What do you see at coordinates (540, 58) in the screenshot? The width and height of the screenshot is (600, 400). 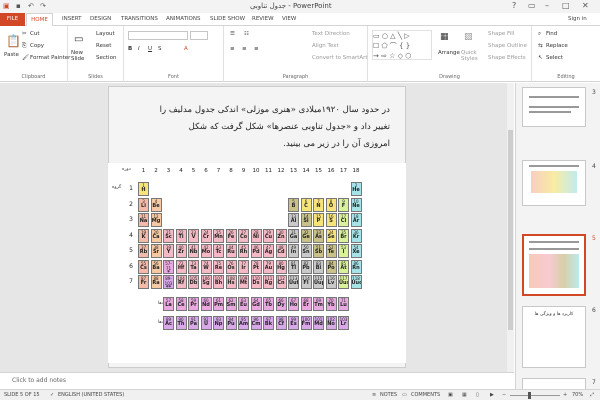 I see `select-icon: ↖` at bounding box center [540, 58].